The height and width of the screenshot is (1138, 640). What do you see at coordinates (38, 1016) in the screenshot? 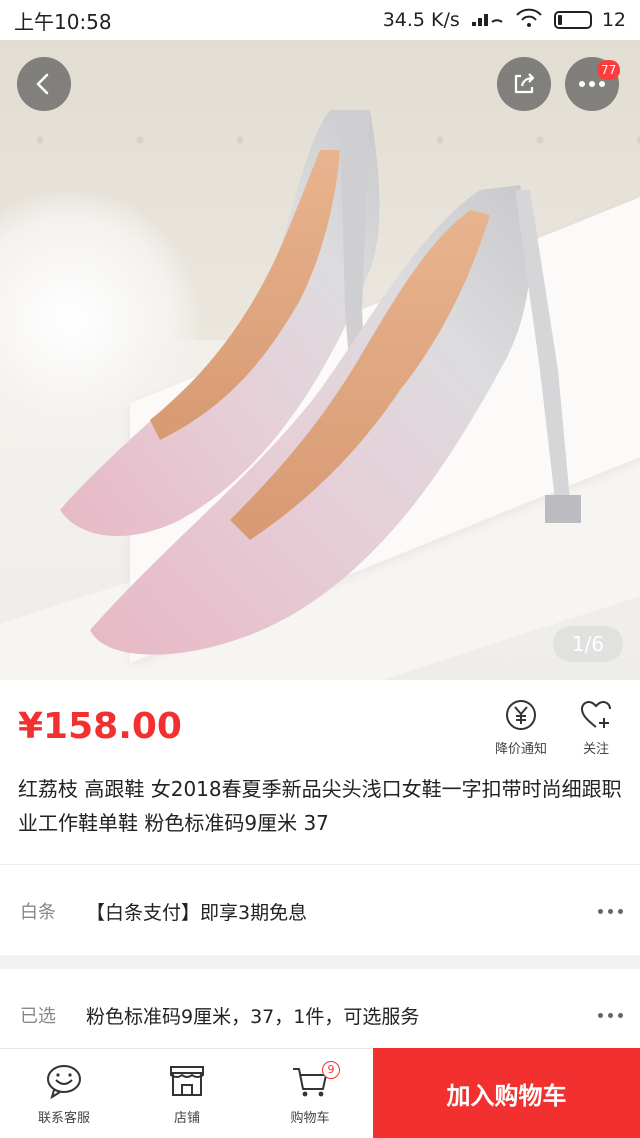
I see `selected-label: 已选` at bounding box center [38, 1016].